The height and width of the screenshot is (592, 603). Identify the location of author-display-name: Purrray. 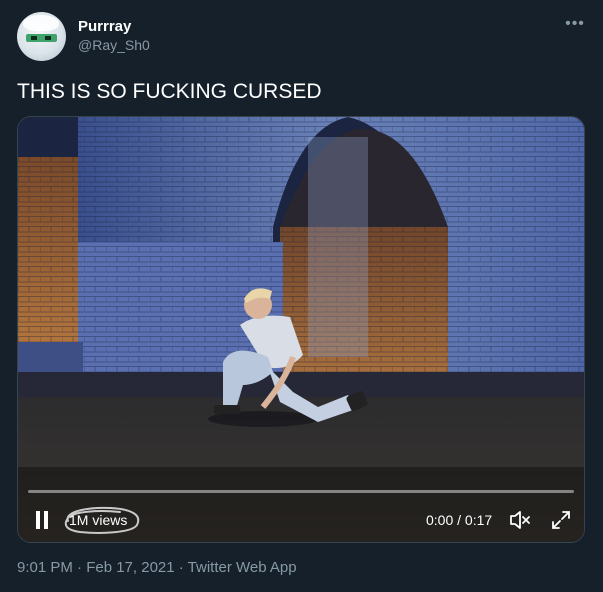
(104, 26).